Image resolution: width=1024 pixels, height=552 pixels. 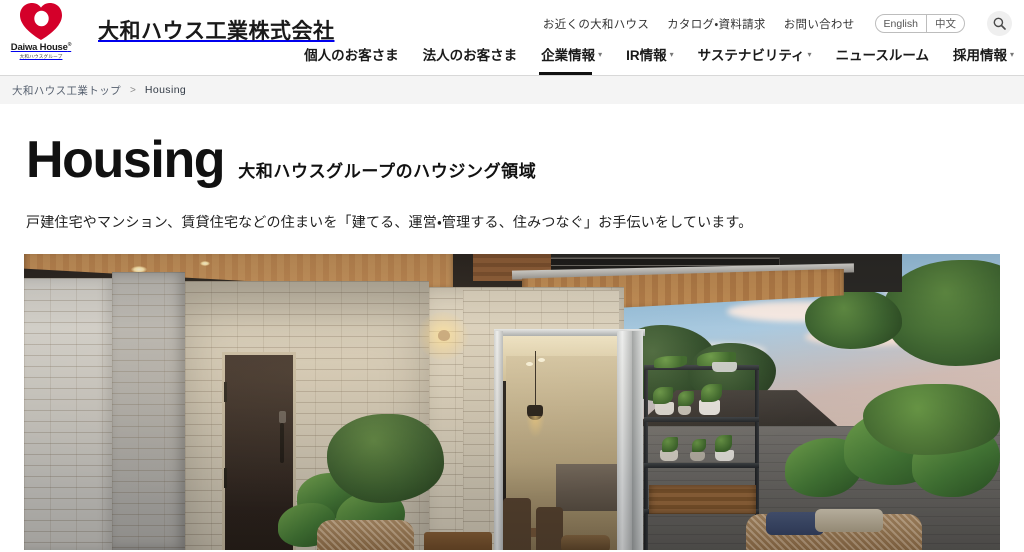 What do you see at coordinates (41, 22) in the screenshot?
I see `heart-logo-icon` at bounding box center [41, 22].